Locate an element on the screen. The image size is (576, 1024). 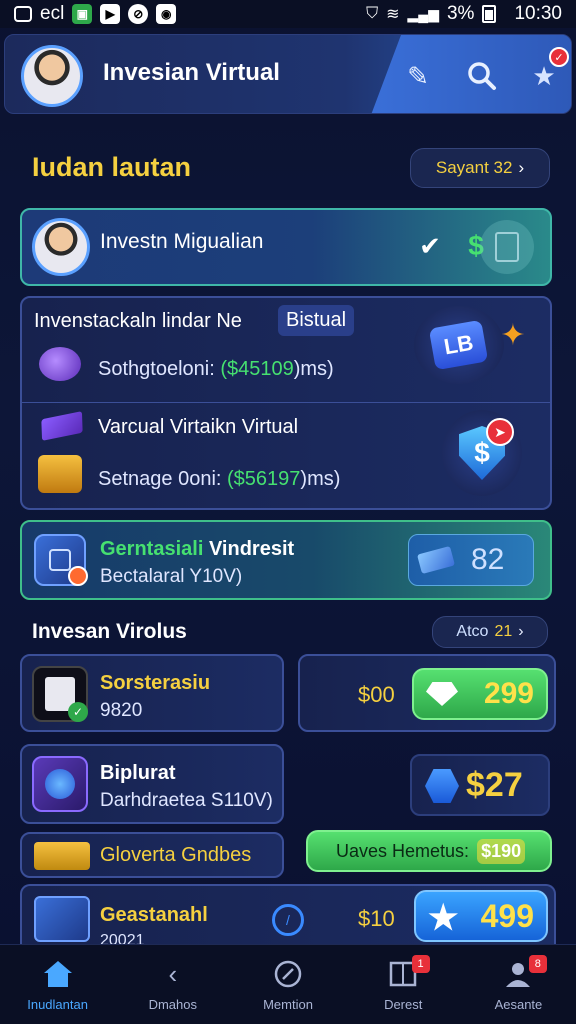
list-item-1-action: $00 299 is located at coordinates (427, 693).